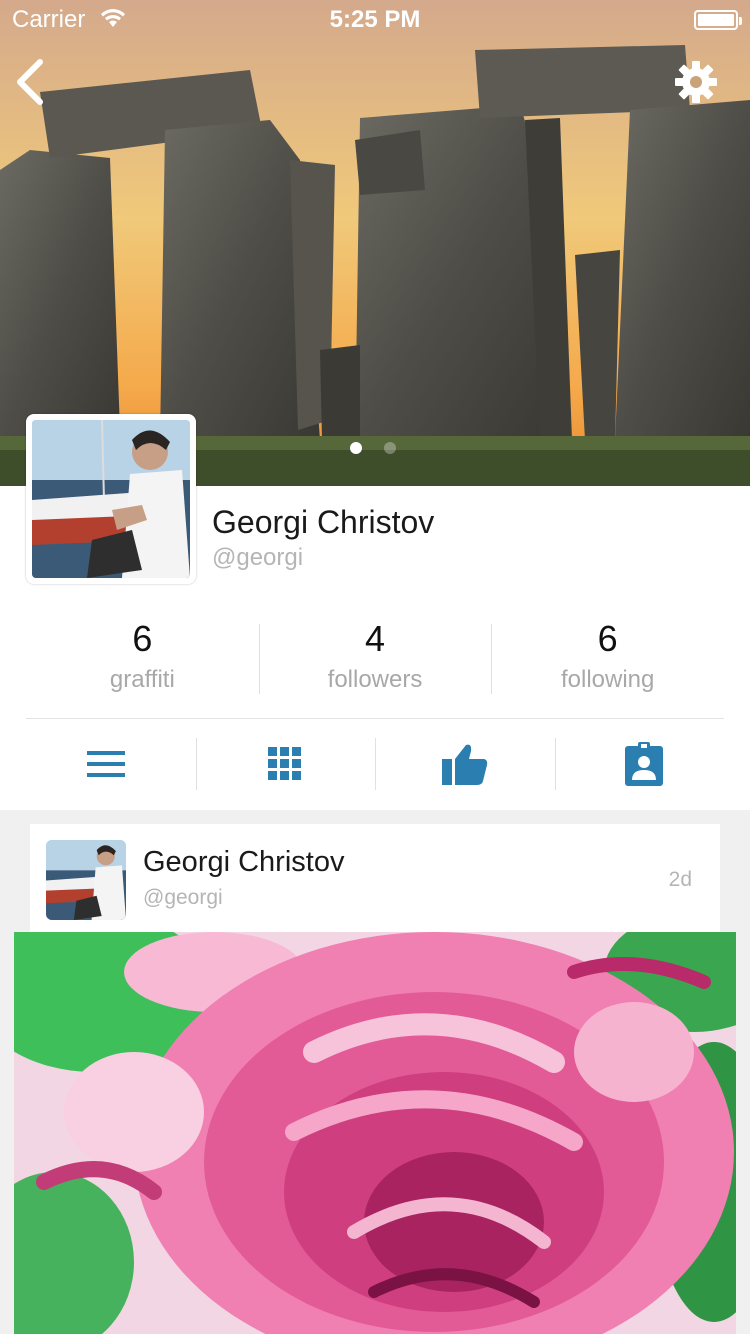  Describe the element at coordinates (680, 879) in the screenshot. I see `post-timestamp: 2d` at that location.